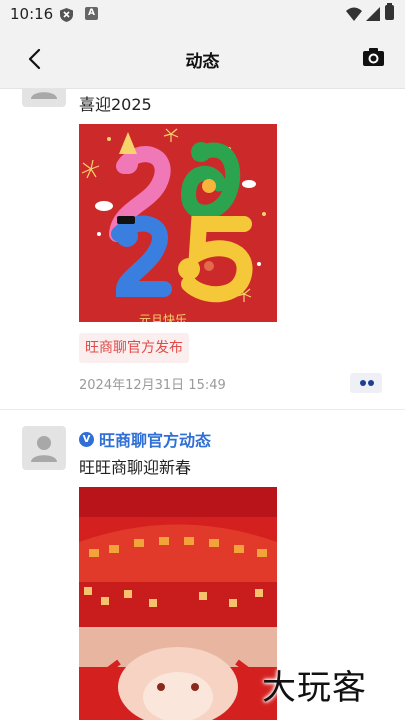 This screenshot has width=405, height=720. What do you see at coordinates (152, 385) in the screenshot?
I see `post-timestamp: 2024年12月31日 15:49` at bounding box center [152, 385].